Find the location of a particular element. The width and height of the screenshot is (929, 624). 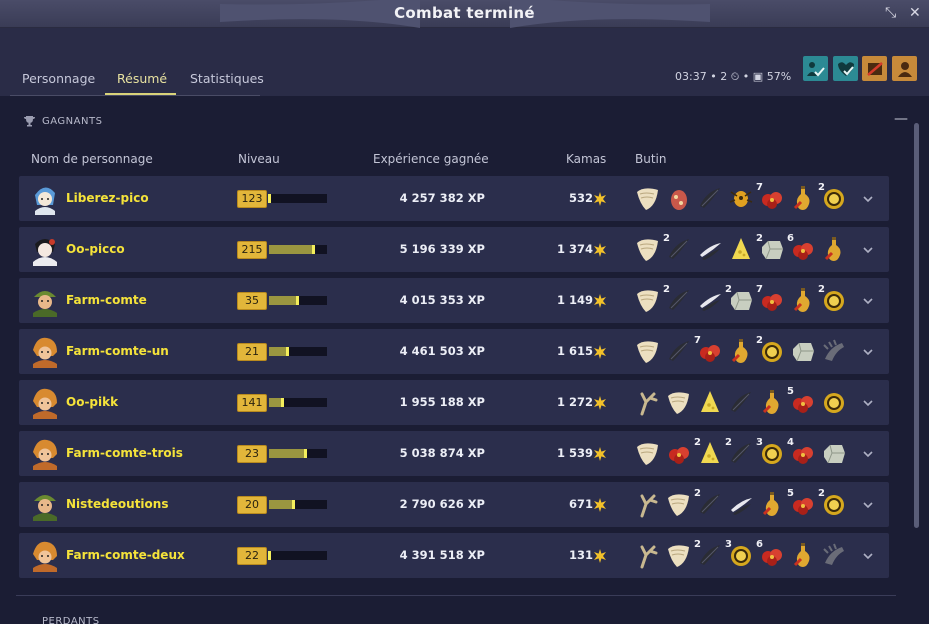

tab-personnage: Personnage is located at coordinates (58, 78).